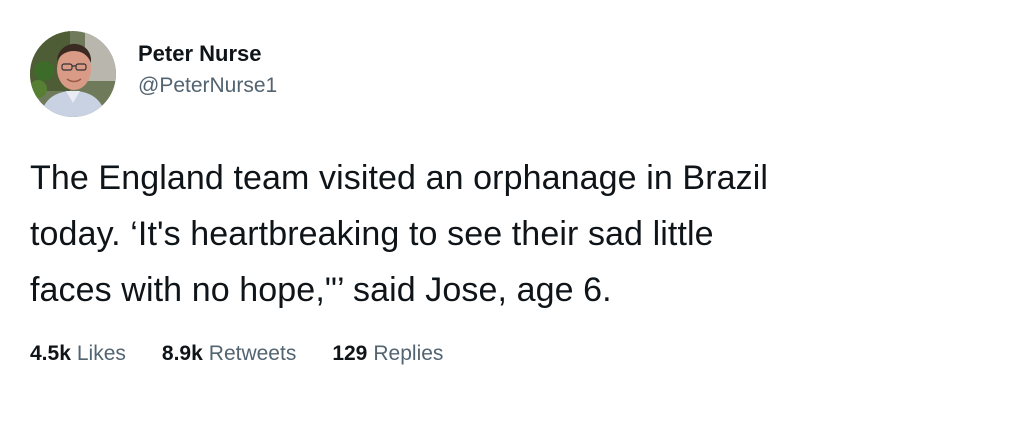 The image size is (1019, 429). Describe the element at coordinates (101, 353) in the screenshot. I see `likes-label: Likes` at that location.